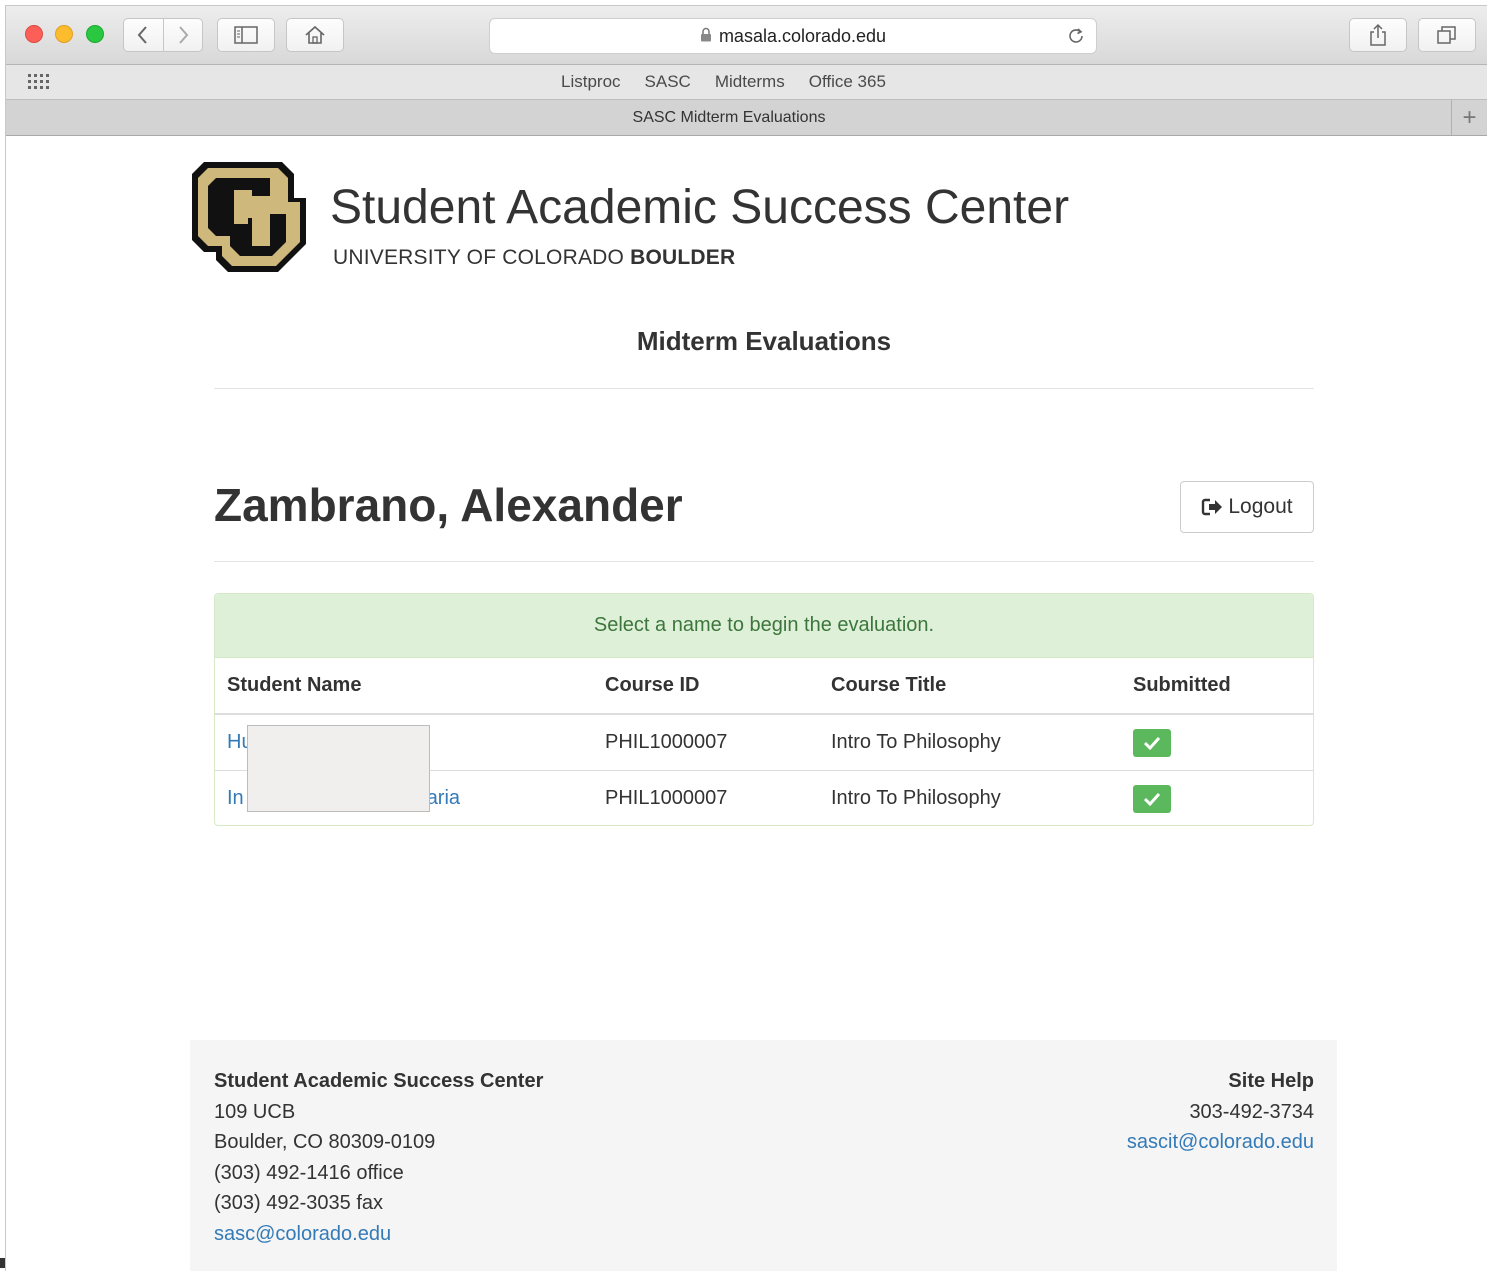 The width and height of the screenshot is (1487, 1271). What do you see at coordinates (1469, 117) in the screenshot?
I see `new-tab-button: +` at bounding box center [1469, 117].